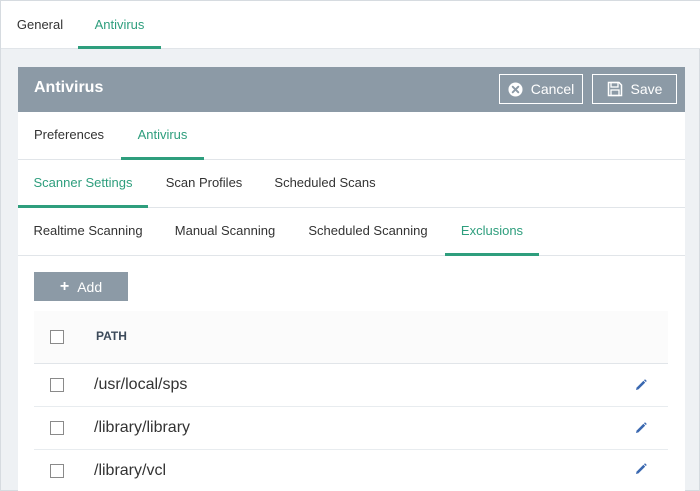 Image resolution: width=700 pixels, height=491 pixels. What do you see at coordinates (141, 384) in the screenshot?
I see `row-path: /usr/local/sps` at bounding box center [141, 384].